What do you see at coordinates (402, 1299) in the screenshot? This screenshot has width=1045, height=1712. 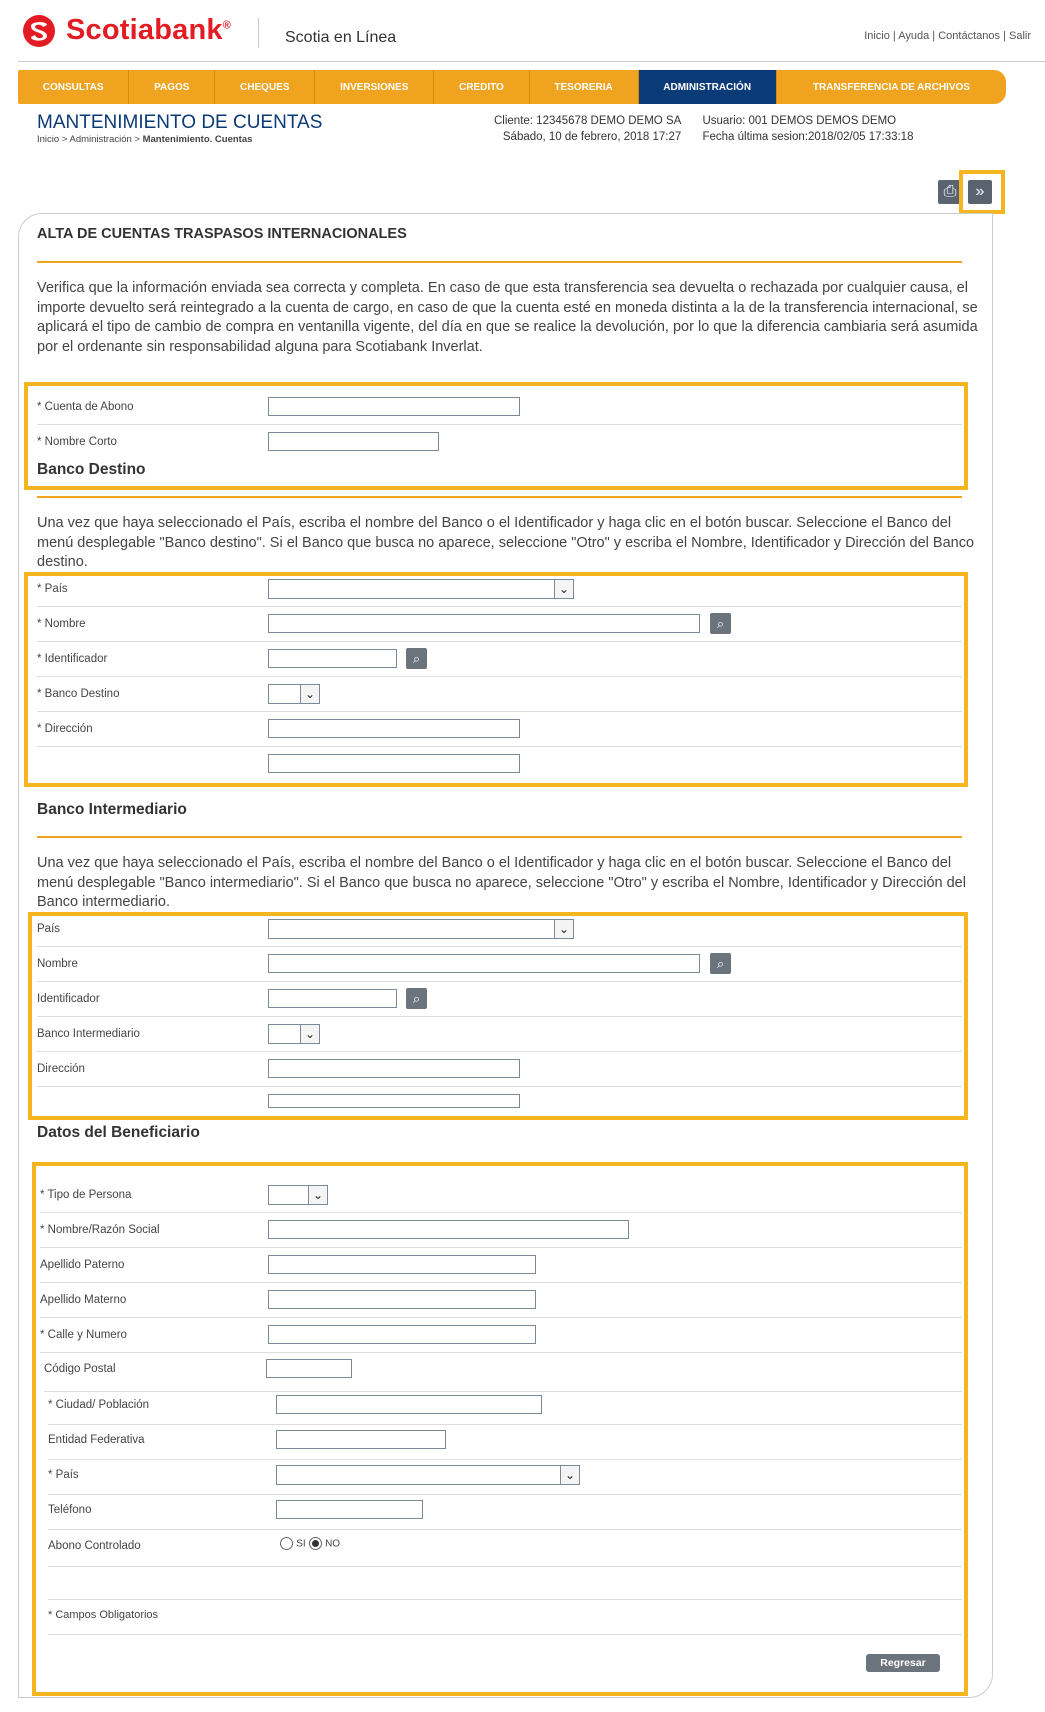 I see `apellido-materno-input` at bounding box center [402, 1299].